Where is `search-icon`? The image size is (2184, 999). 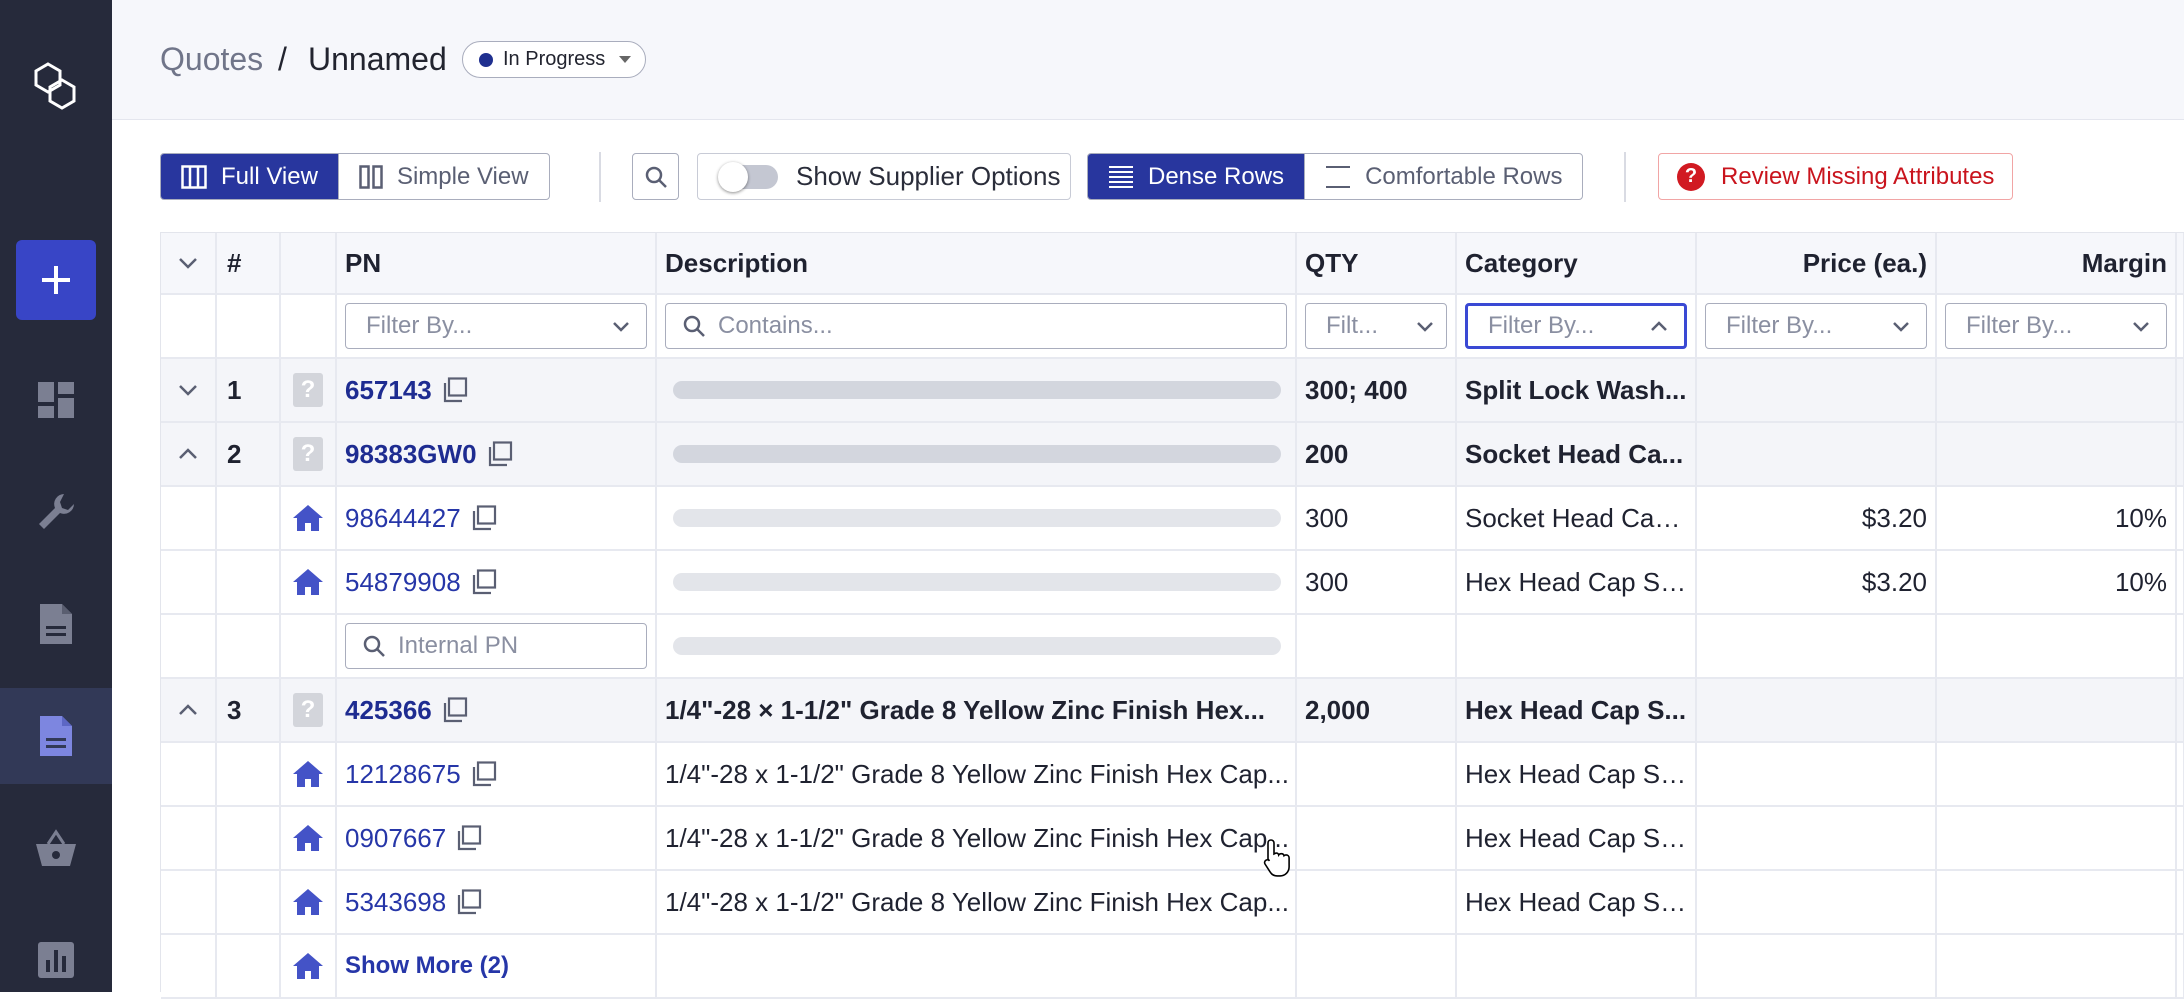 search-icon is located at coordinates (656, 177).